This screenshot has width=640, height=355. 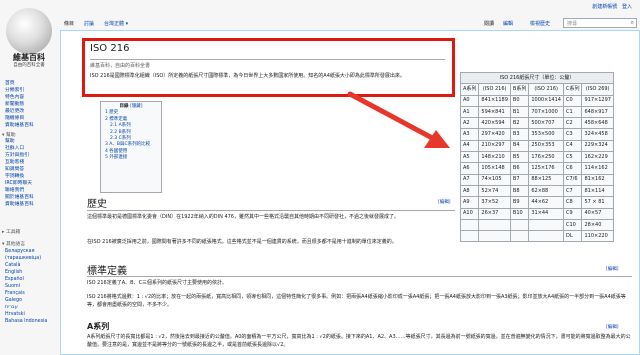 What do you see at coordinates (97, 204) in the screenshot?
I see `section-heading-history: 歷史` at bounding box center [97, 204].